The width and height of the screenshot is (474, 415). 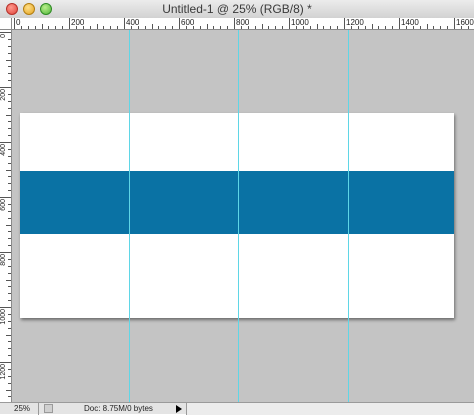 What do you see at coordinates (118, 408) in the screenshot?
I see `document-size-info: Doc: 8.75M/0 bytes` at bounding box center [118, 408].